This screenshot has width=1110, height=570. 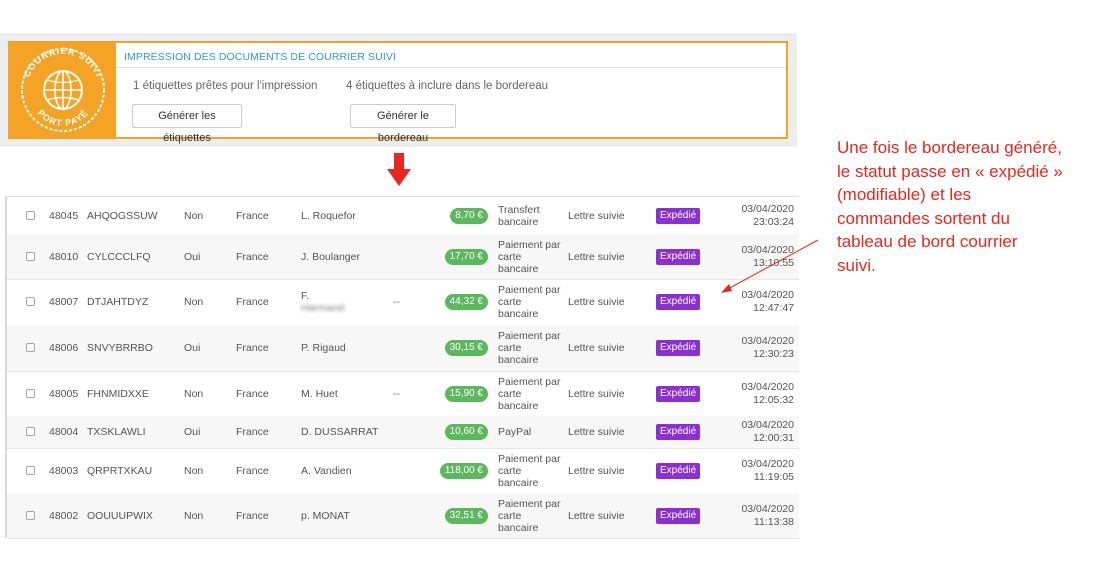 I want to click on order-id: 48007, so click(x=63, y=302).